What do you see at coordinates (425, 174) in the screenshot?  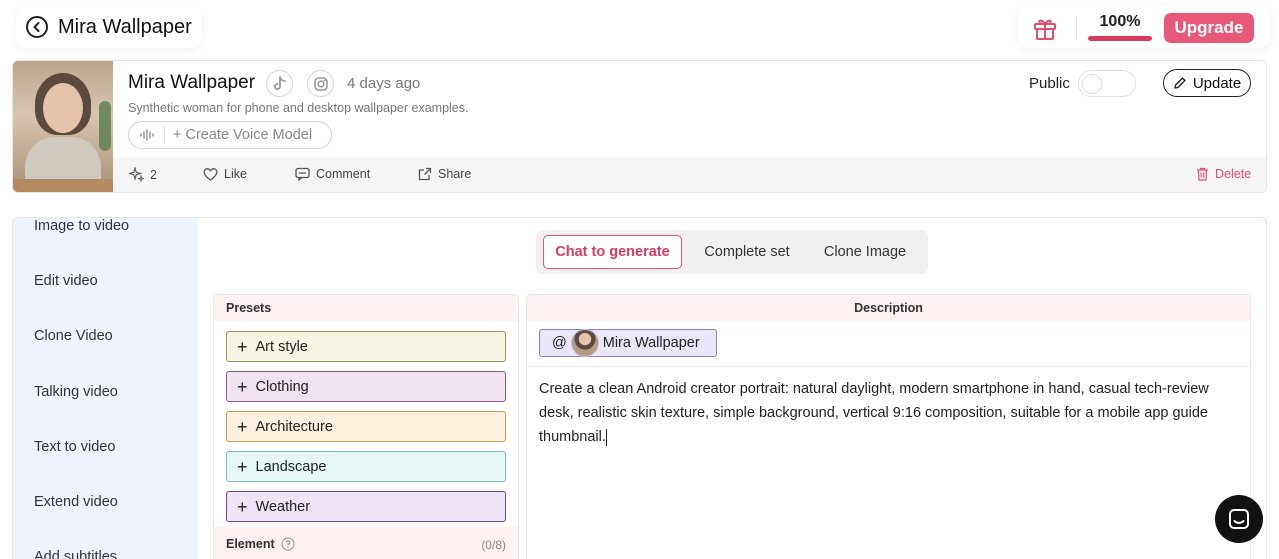 I see `share-icon` at bounding box center [425, 174].